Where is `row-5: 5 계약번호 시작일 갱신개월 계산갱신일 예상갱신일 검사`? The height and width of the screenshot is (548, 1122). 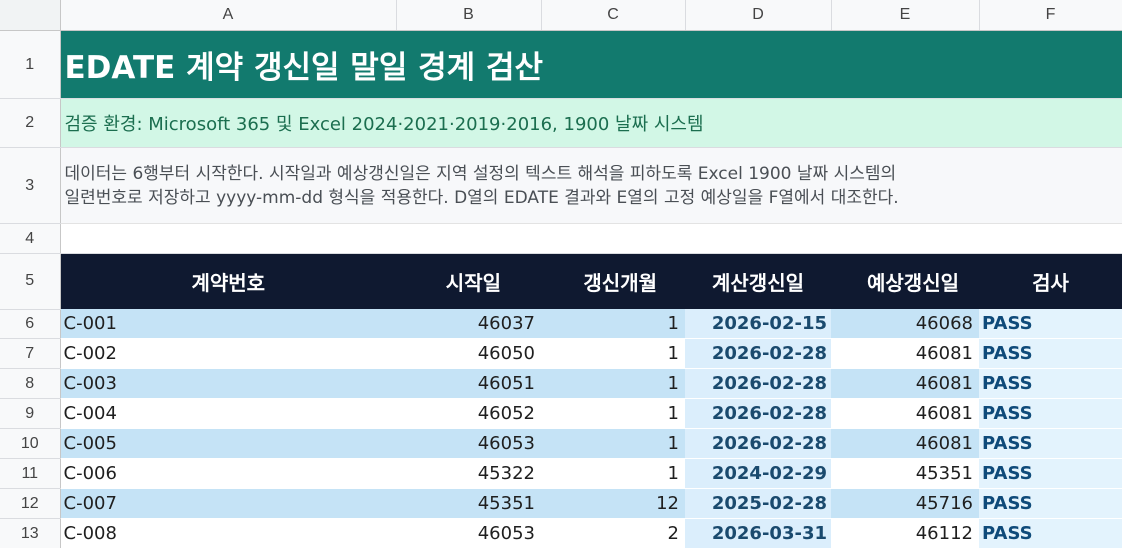 row-5: 5 계약번호 시작일 갱신개월 계산갱신일 예상갱신일 검사 is located at coordinates (561, 281).